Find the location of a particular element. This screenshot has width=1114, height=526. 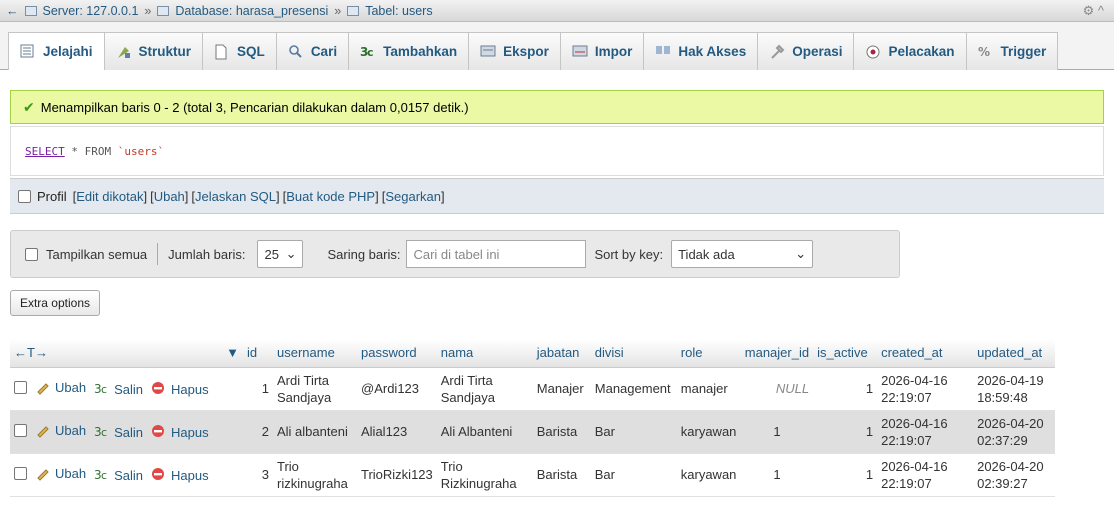

column-header-nama: nama is located at coordinates (484, 353).